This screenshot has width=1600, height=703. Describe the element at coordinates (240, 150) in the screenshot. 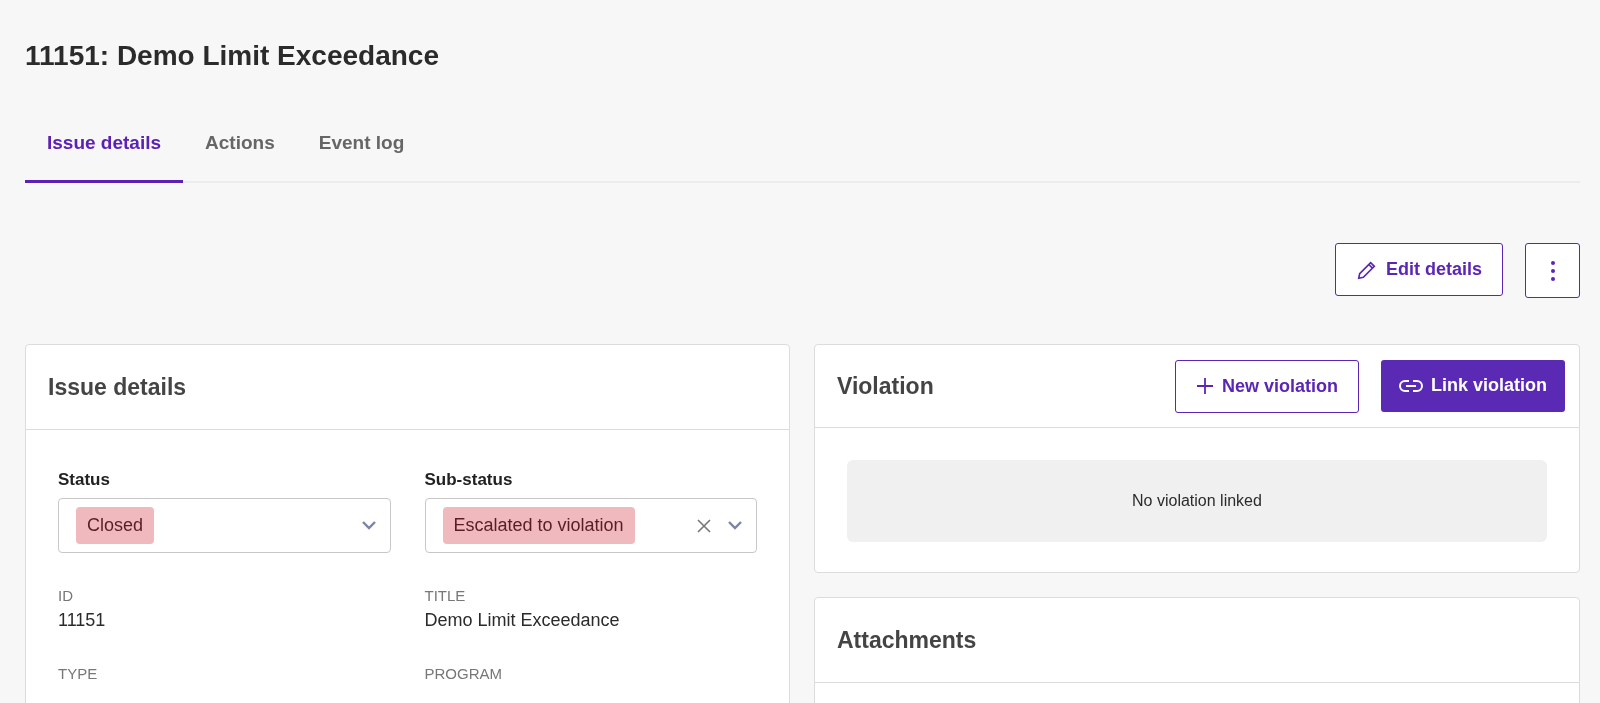

I see `tab: Actions` at that location.